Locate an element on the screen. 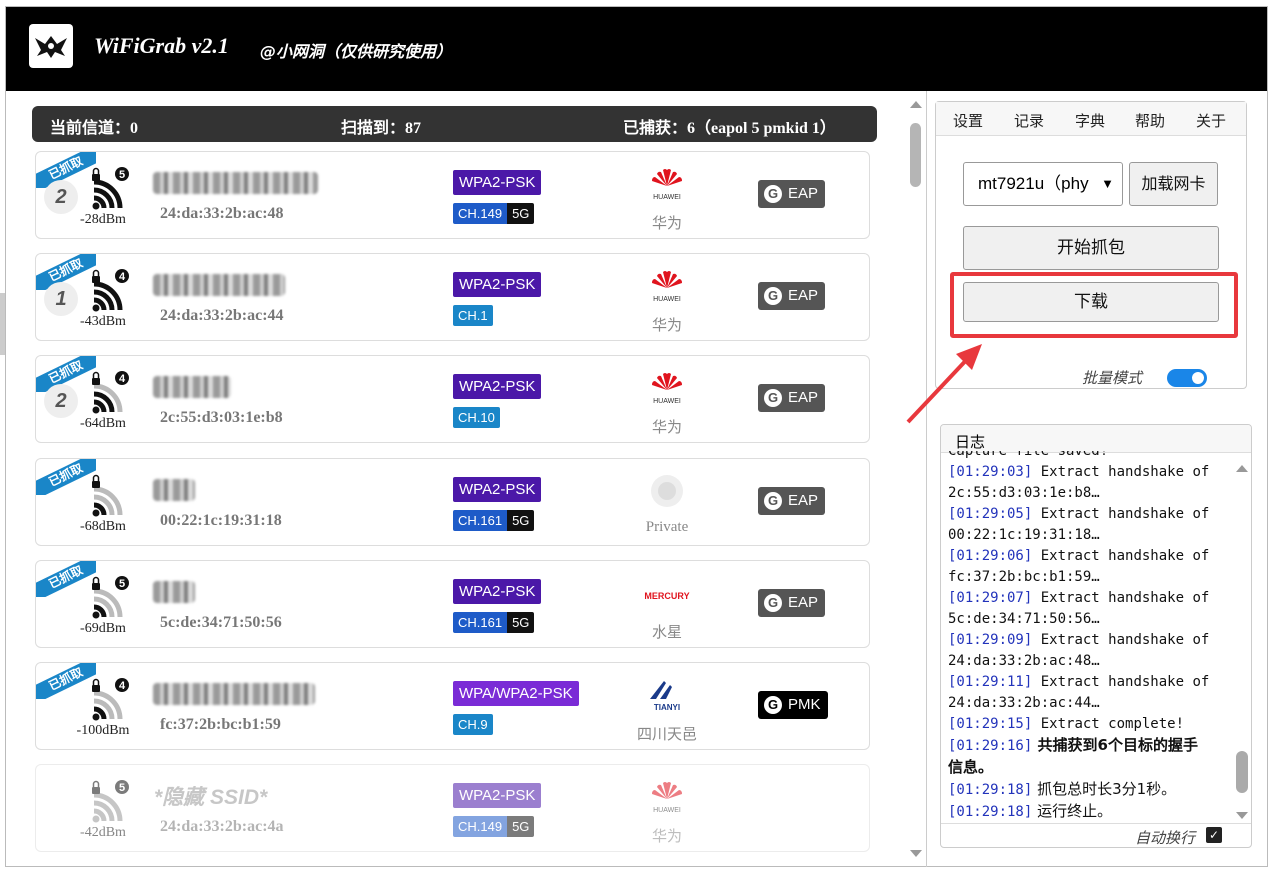 The height and width of the screenshot is (872, 1273). bssid-mac: 00:22:1c:19:31:18 is located at coordinates (221, 520).